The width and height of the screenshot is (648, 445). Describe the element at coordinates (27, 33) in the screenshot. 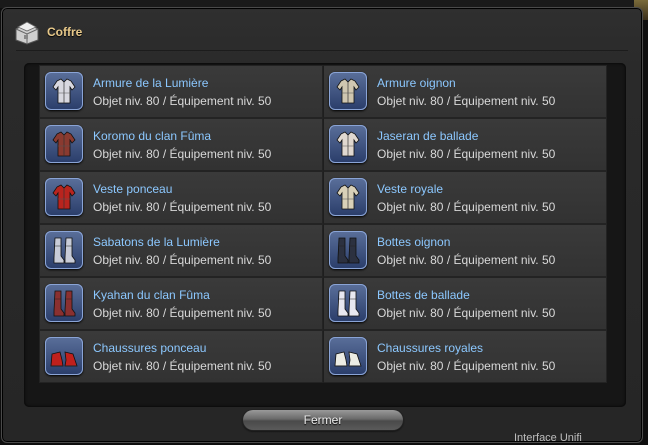

I see `chest-icon` at that location.